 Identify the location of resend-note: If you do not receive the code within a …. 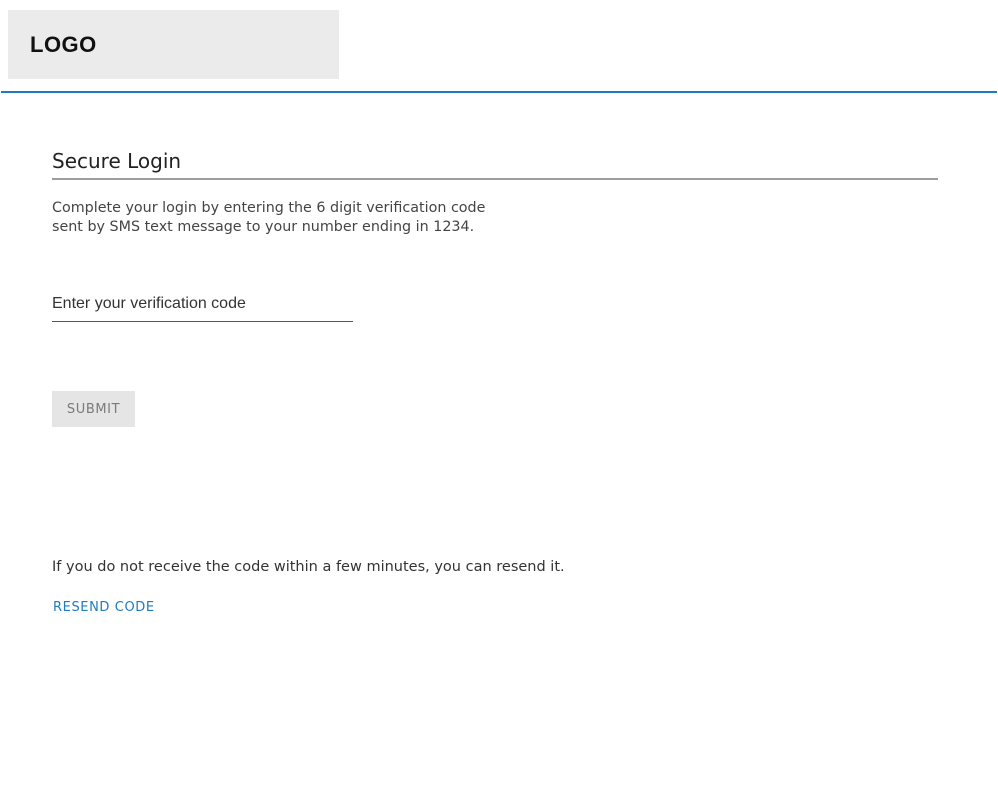
(308, 567).